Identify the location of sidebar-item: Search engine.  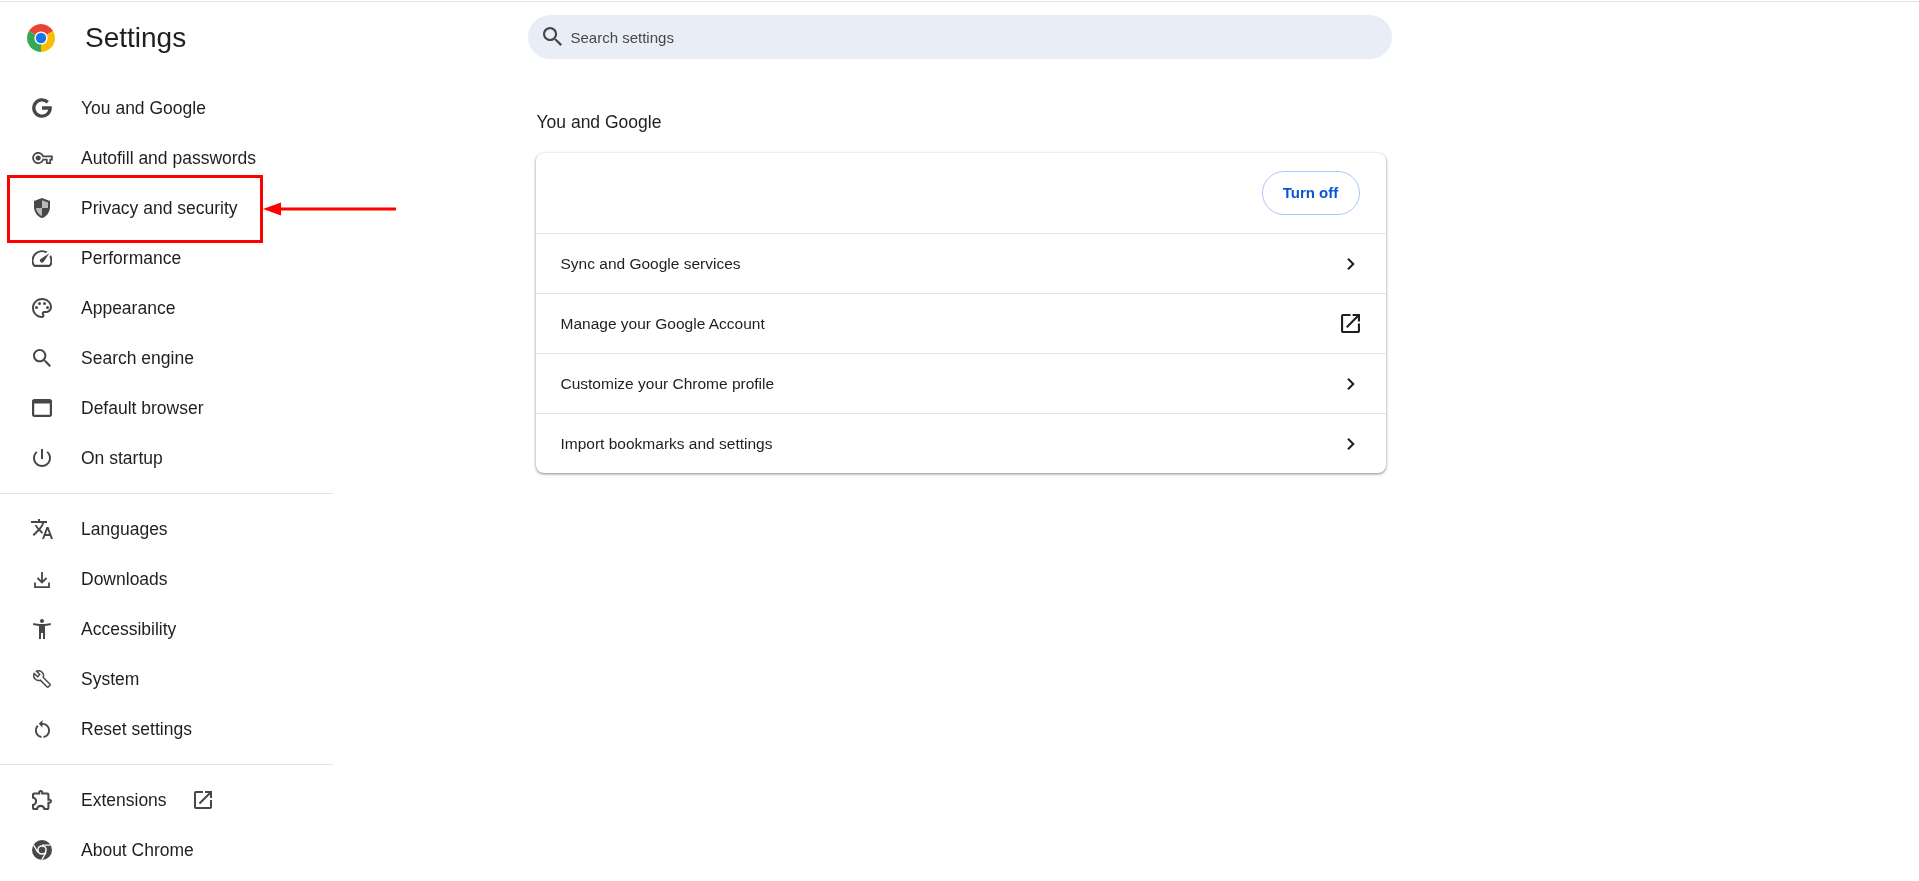
(166, 358).